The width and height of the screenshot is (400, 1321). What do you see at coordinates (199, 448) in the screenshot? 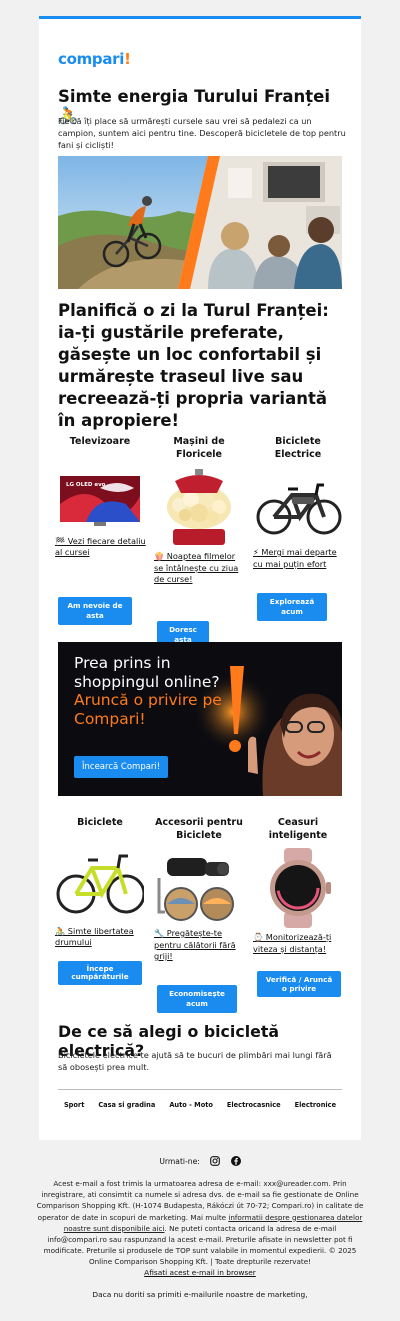
I see `product-title: Mașini de Floricele` at bounding box center [199, 448].